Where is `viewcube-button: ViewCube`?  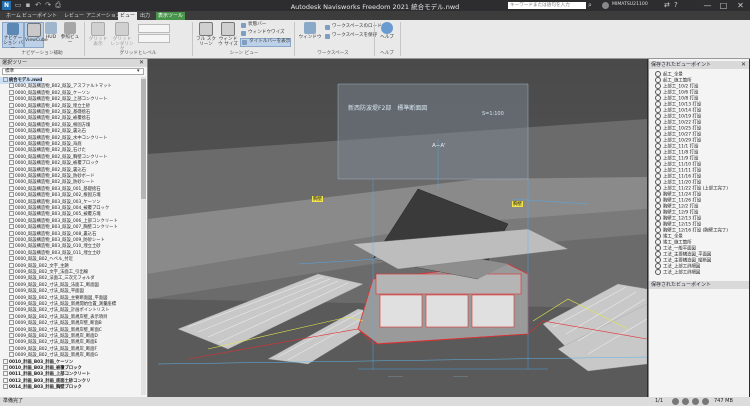 viewcube-button: ViewCube is located at coordinates (36, 35).